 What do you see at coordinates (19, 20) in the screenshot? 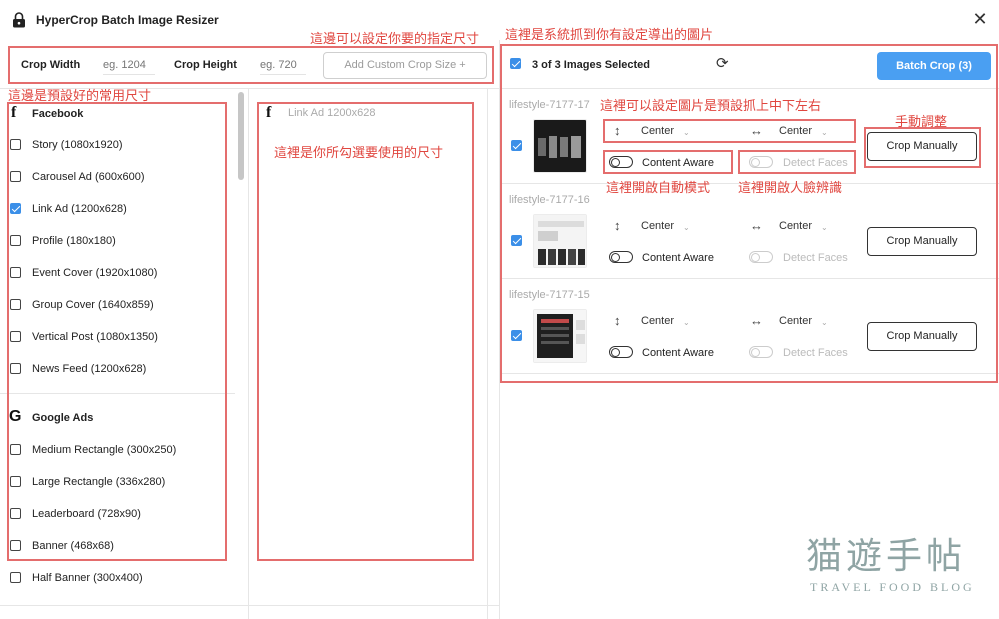
I see `app-lock-icon` at bounding box center [19, 20].